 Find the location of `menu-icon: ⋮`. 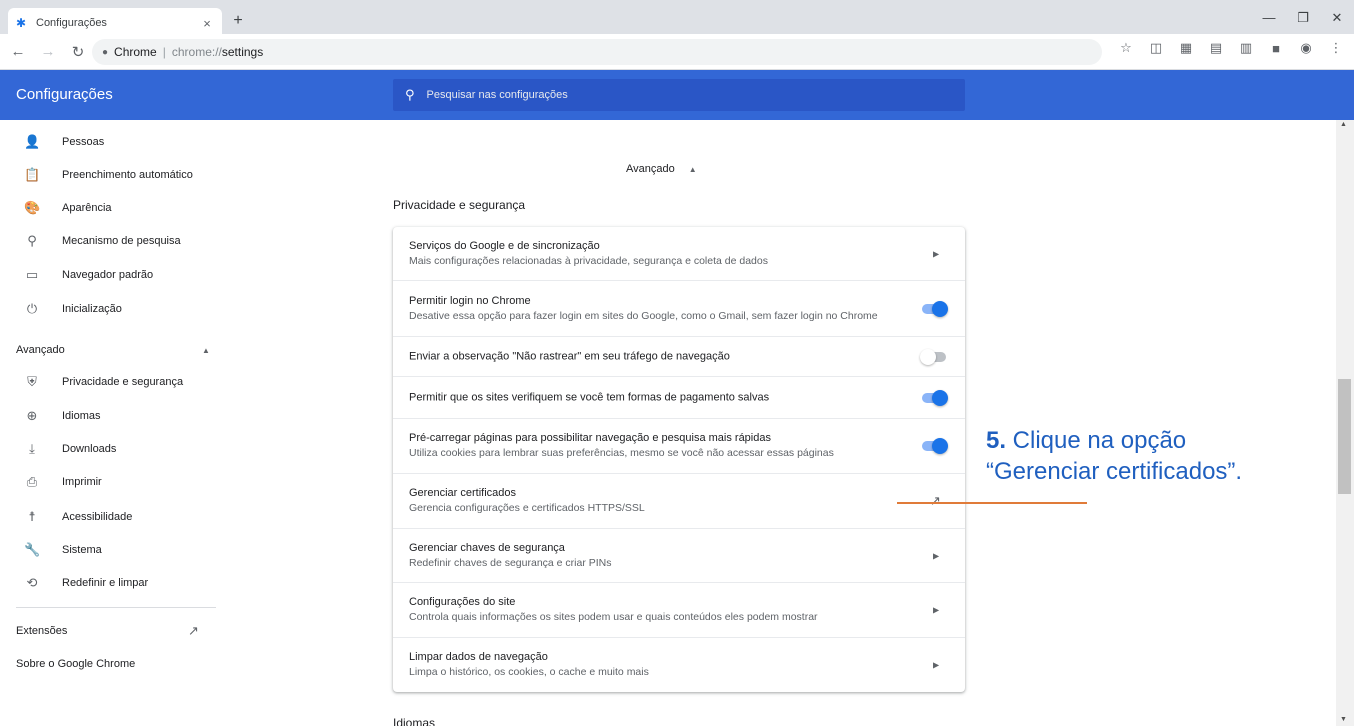

menu-icon: ⋮ is located at coordinates (1336, 48).